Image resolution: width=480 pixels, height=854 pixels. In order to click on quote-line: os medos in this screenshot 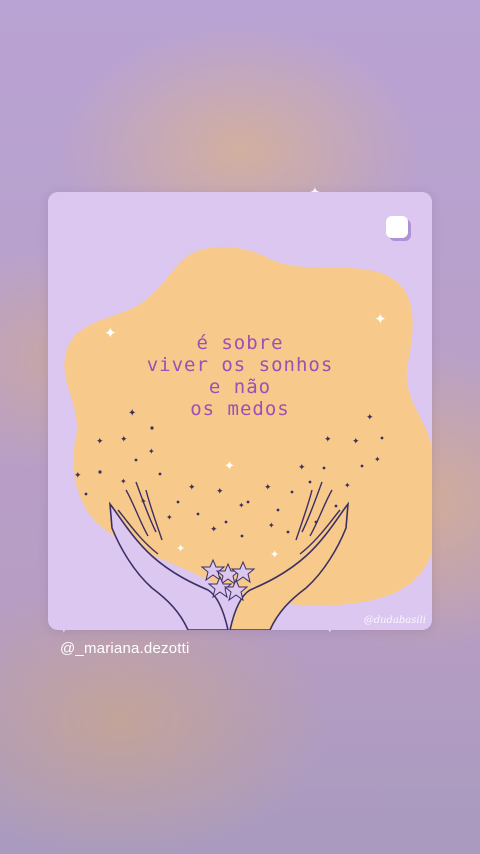, I will do `click(240, 409)`.